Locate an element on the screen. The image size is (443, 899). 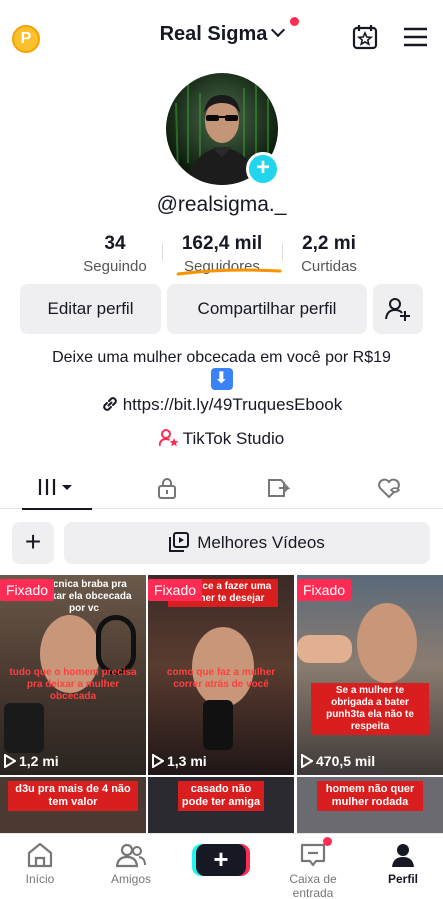
bio-link: https://bit.ly/49TruquesEbook is located at coordinates (221, 405).